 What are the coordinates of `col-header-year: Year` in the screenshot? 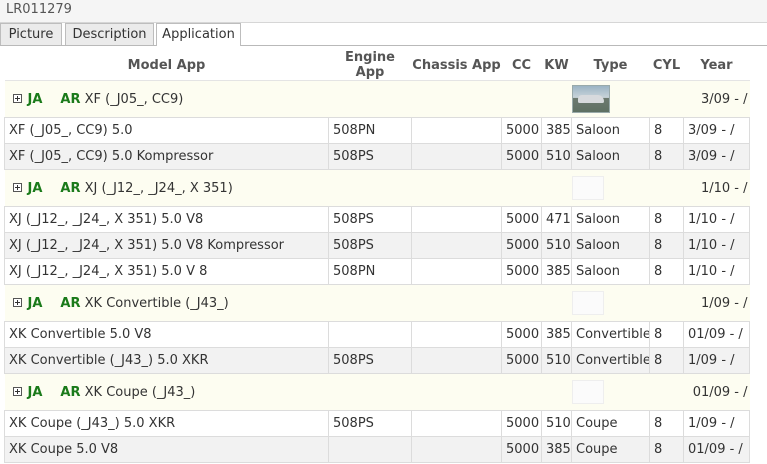 It's located at (716, 65).